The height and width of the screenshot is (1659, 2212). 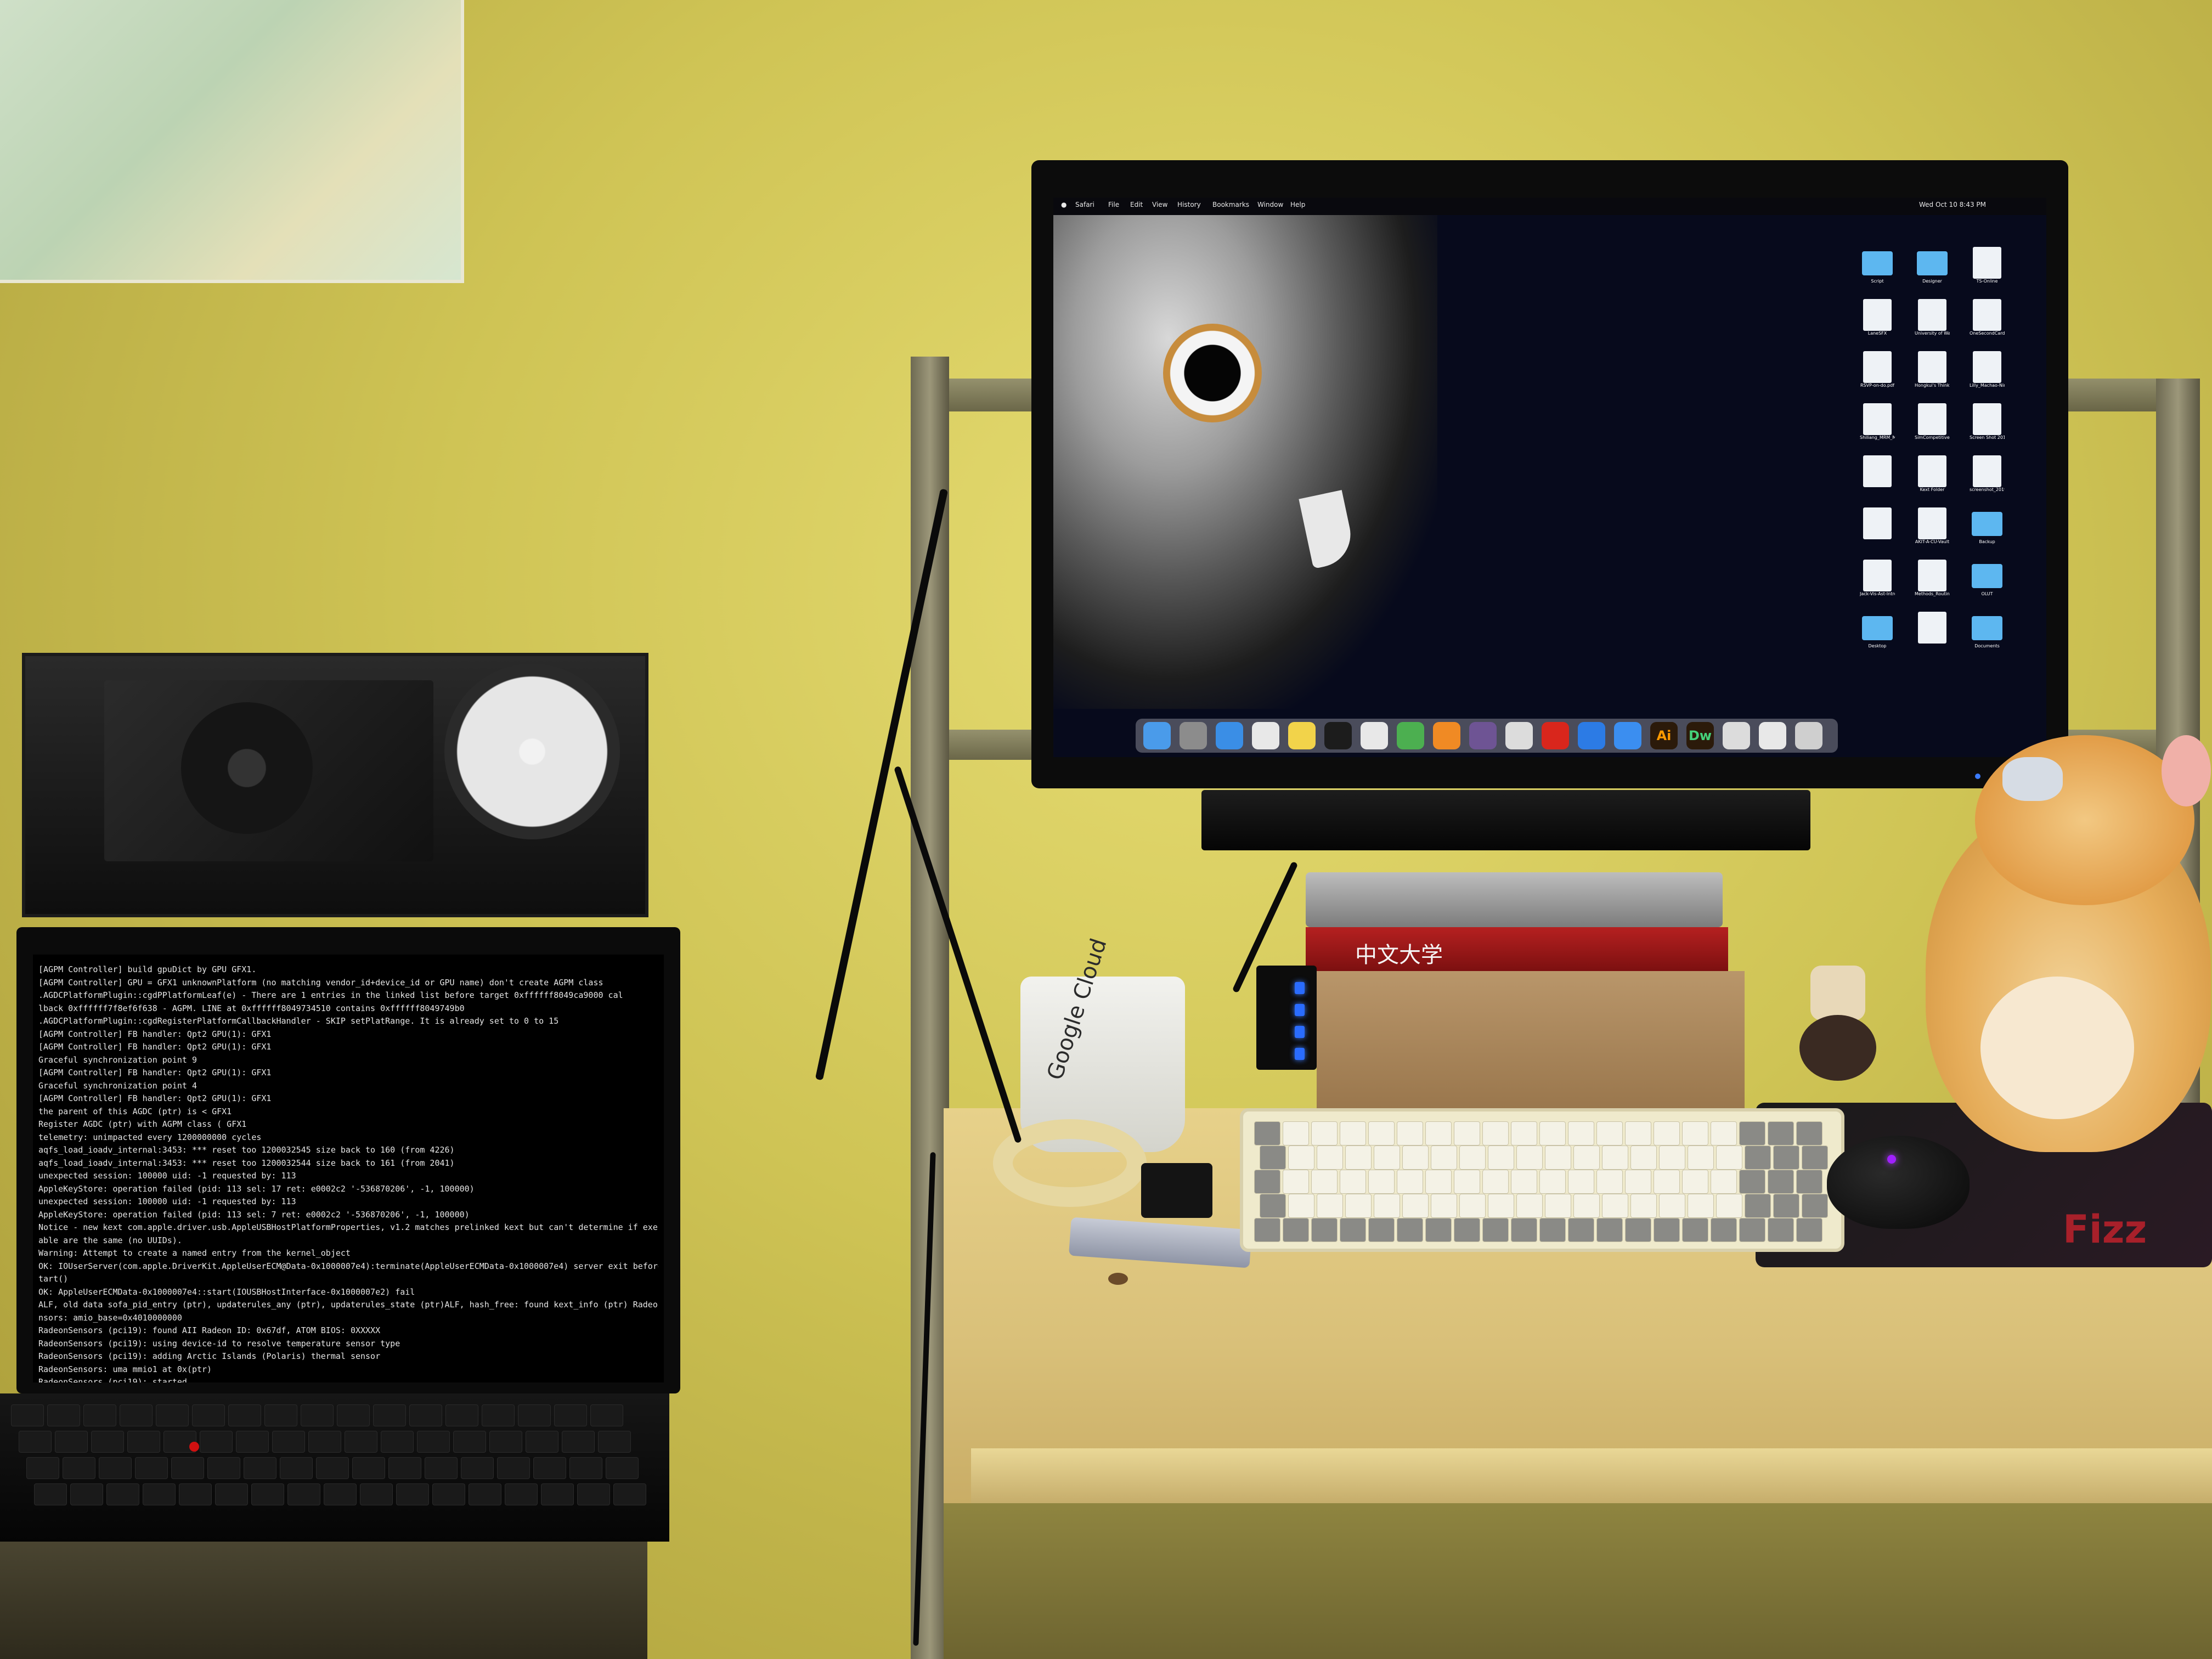 What do you see at coordinates (1193, 735) in the screenshot?
I see `launchpad-icon` at bounding box center [1193, 735].